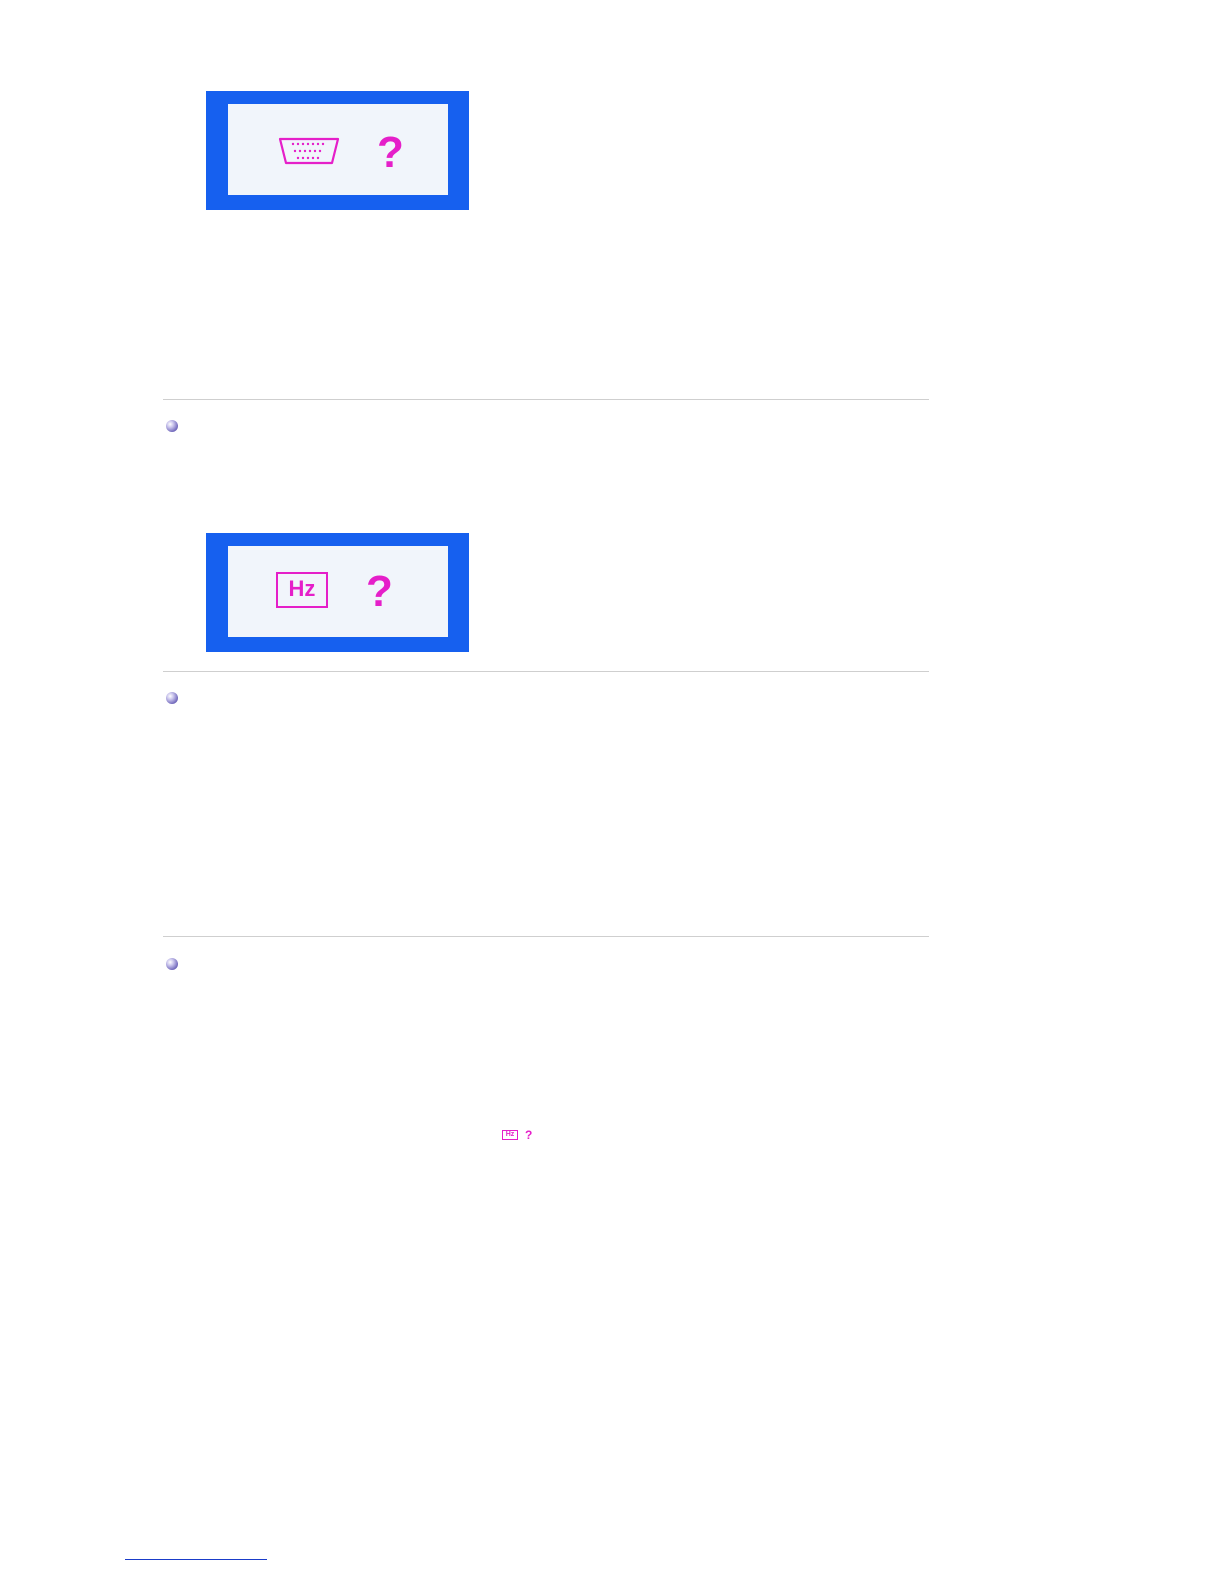 This screenshot has width=1224, height=1584. I want to click on osd-message-area: Hz ?, so click(338, 591).